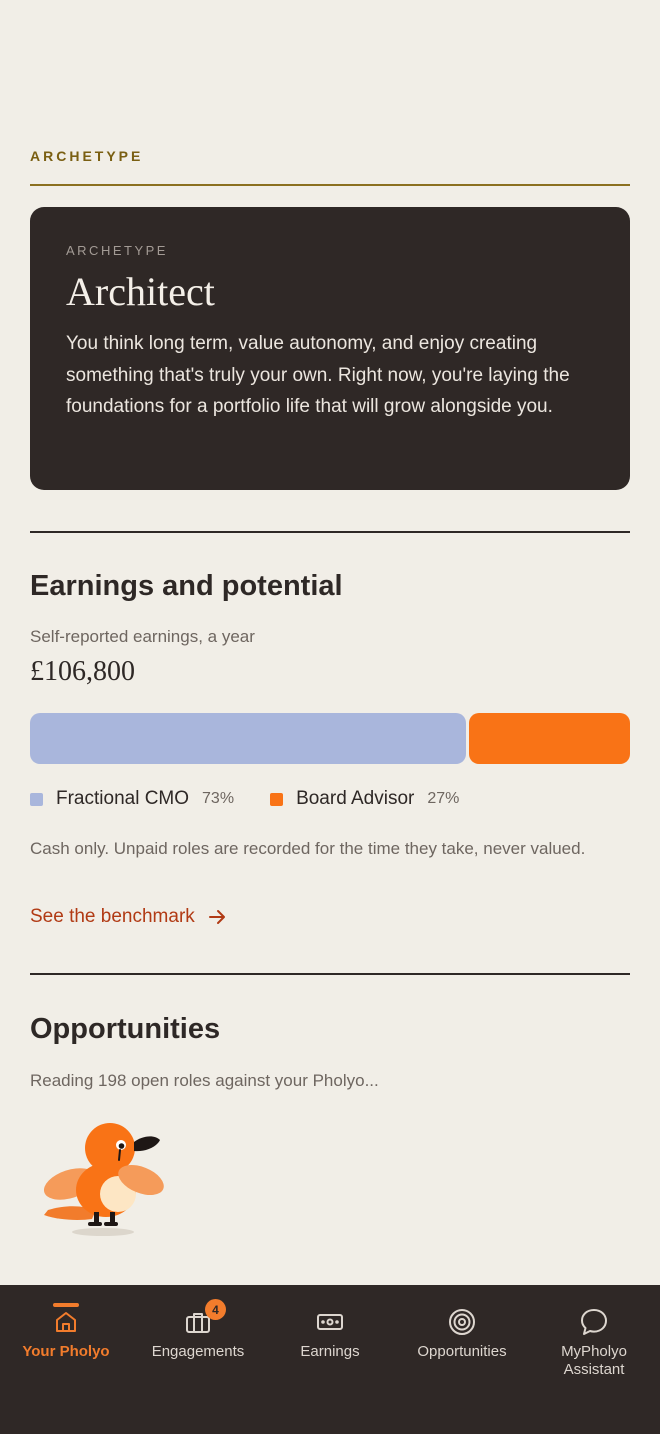 This screenshot has height=1434, width=660. Describe the element at coordinates (66, 1351) in the screenshot. I see `tab-label: Your Pholyo` at that location.